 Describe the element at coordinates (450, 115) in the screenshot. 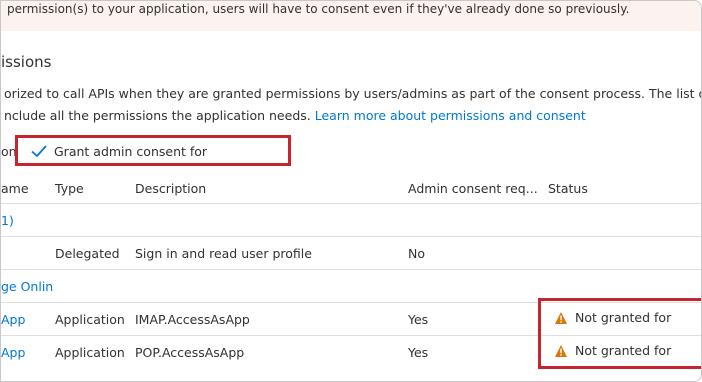

I see `learn-more-link: Learn more about permissions and consent` at that location.